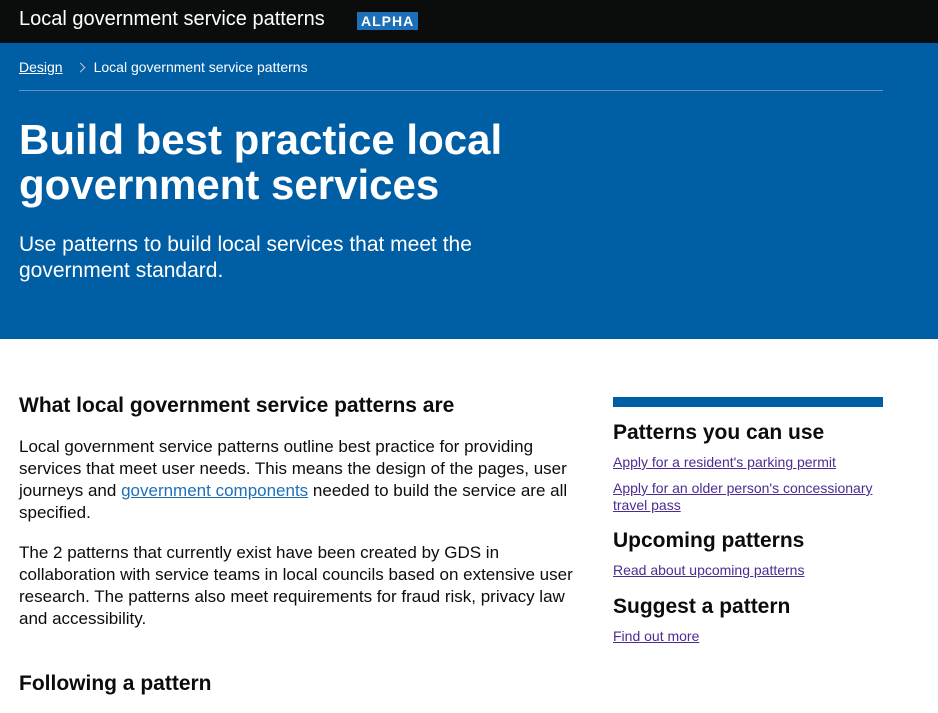 The width and height of the screenshot is (938, 713). What do you see at coordinates (388, 21) in the screenshot?
I see `phase-tag: ALPHA` at bounding box center [388, 21].